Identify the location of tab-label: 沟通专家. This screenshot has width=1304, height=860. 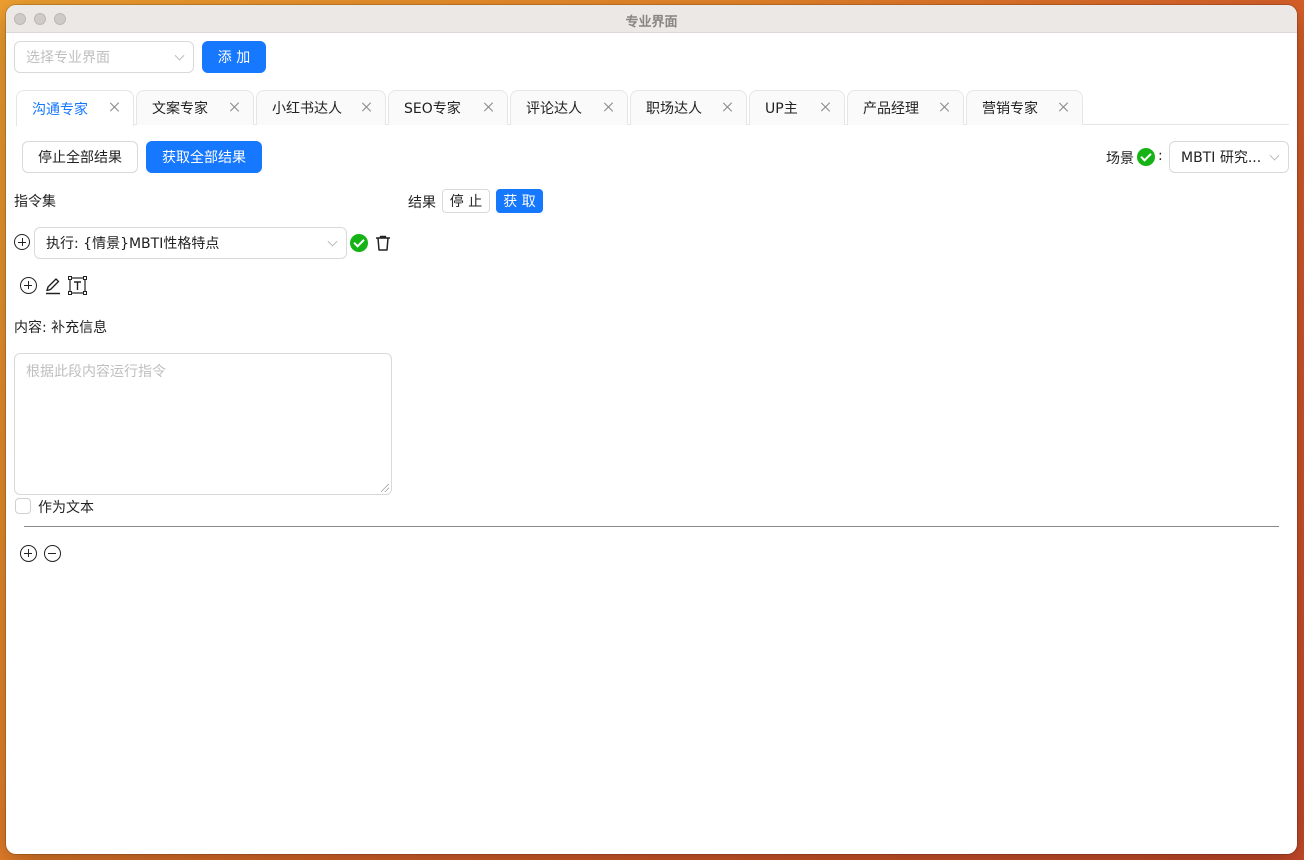
(60, 109).